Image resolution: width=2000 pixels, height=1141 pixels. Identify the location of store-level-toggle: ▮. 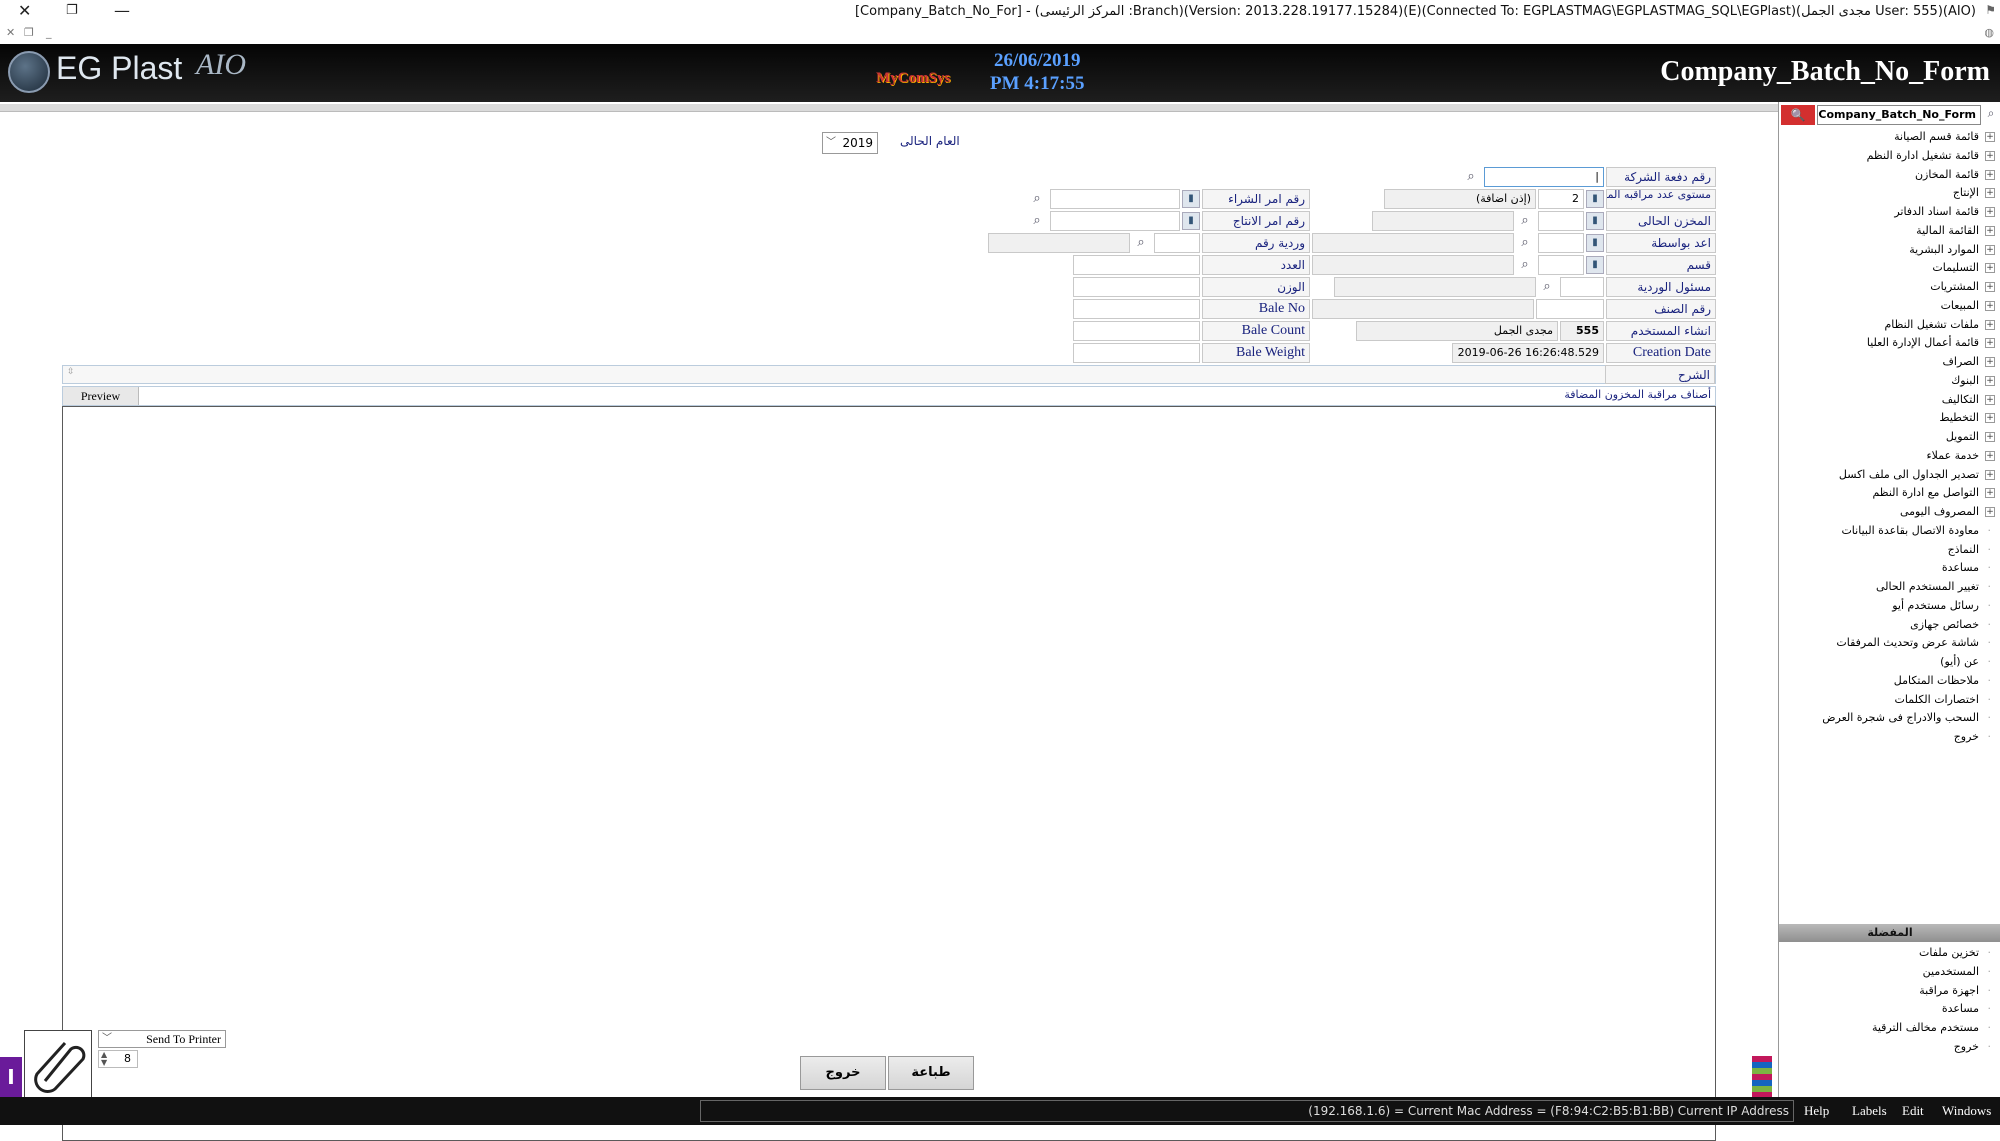
(1595, 199).